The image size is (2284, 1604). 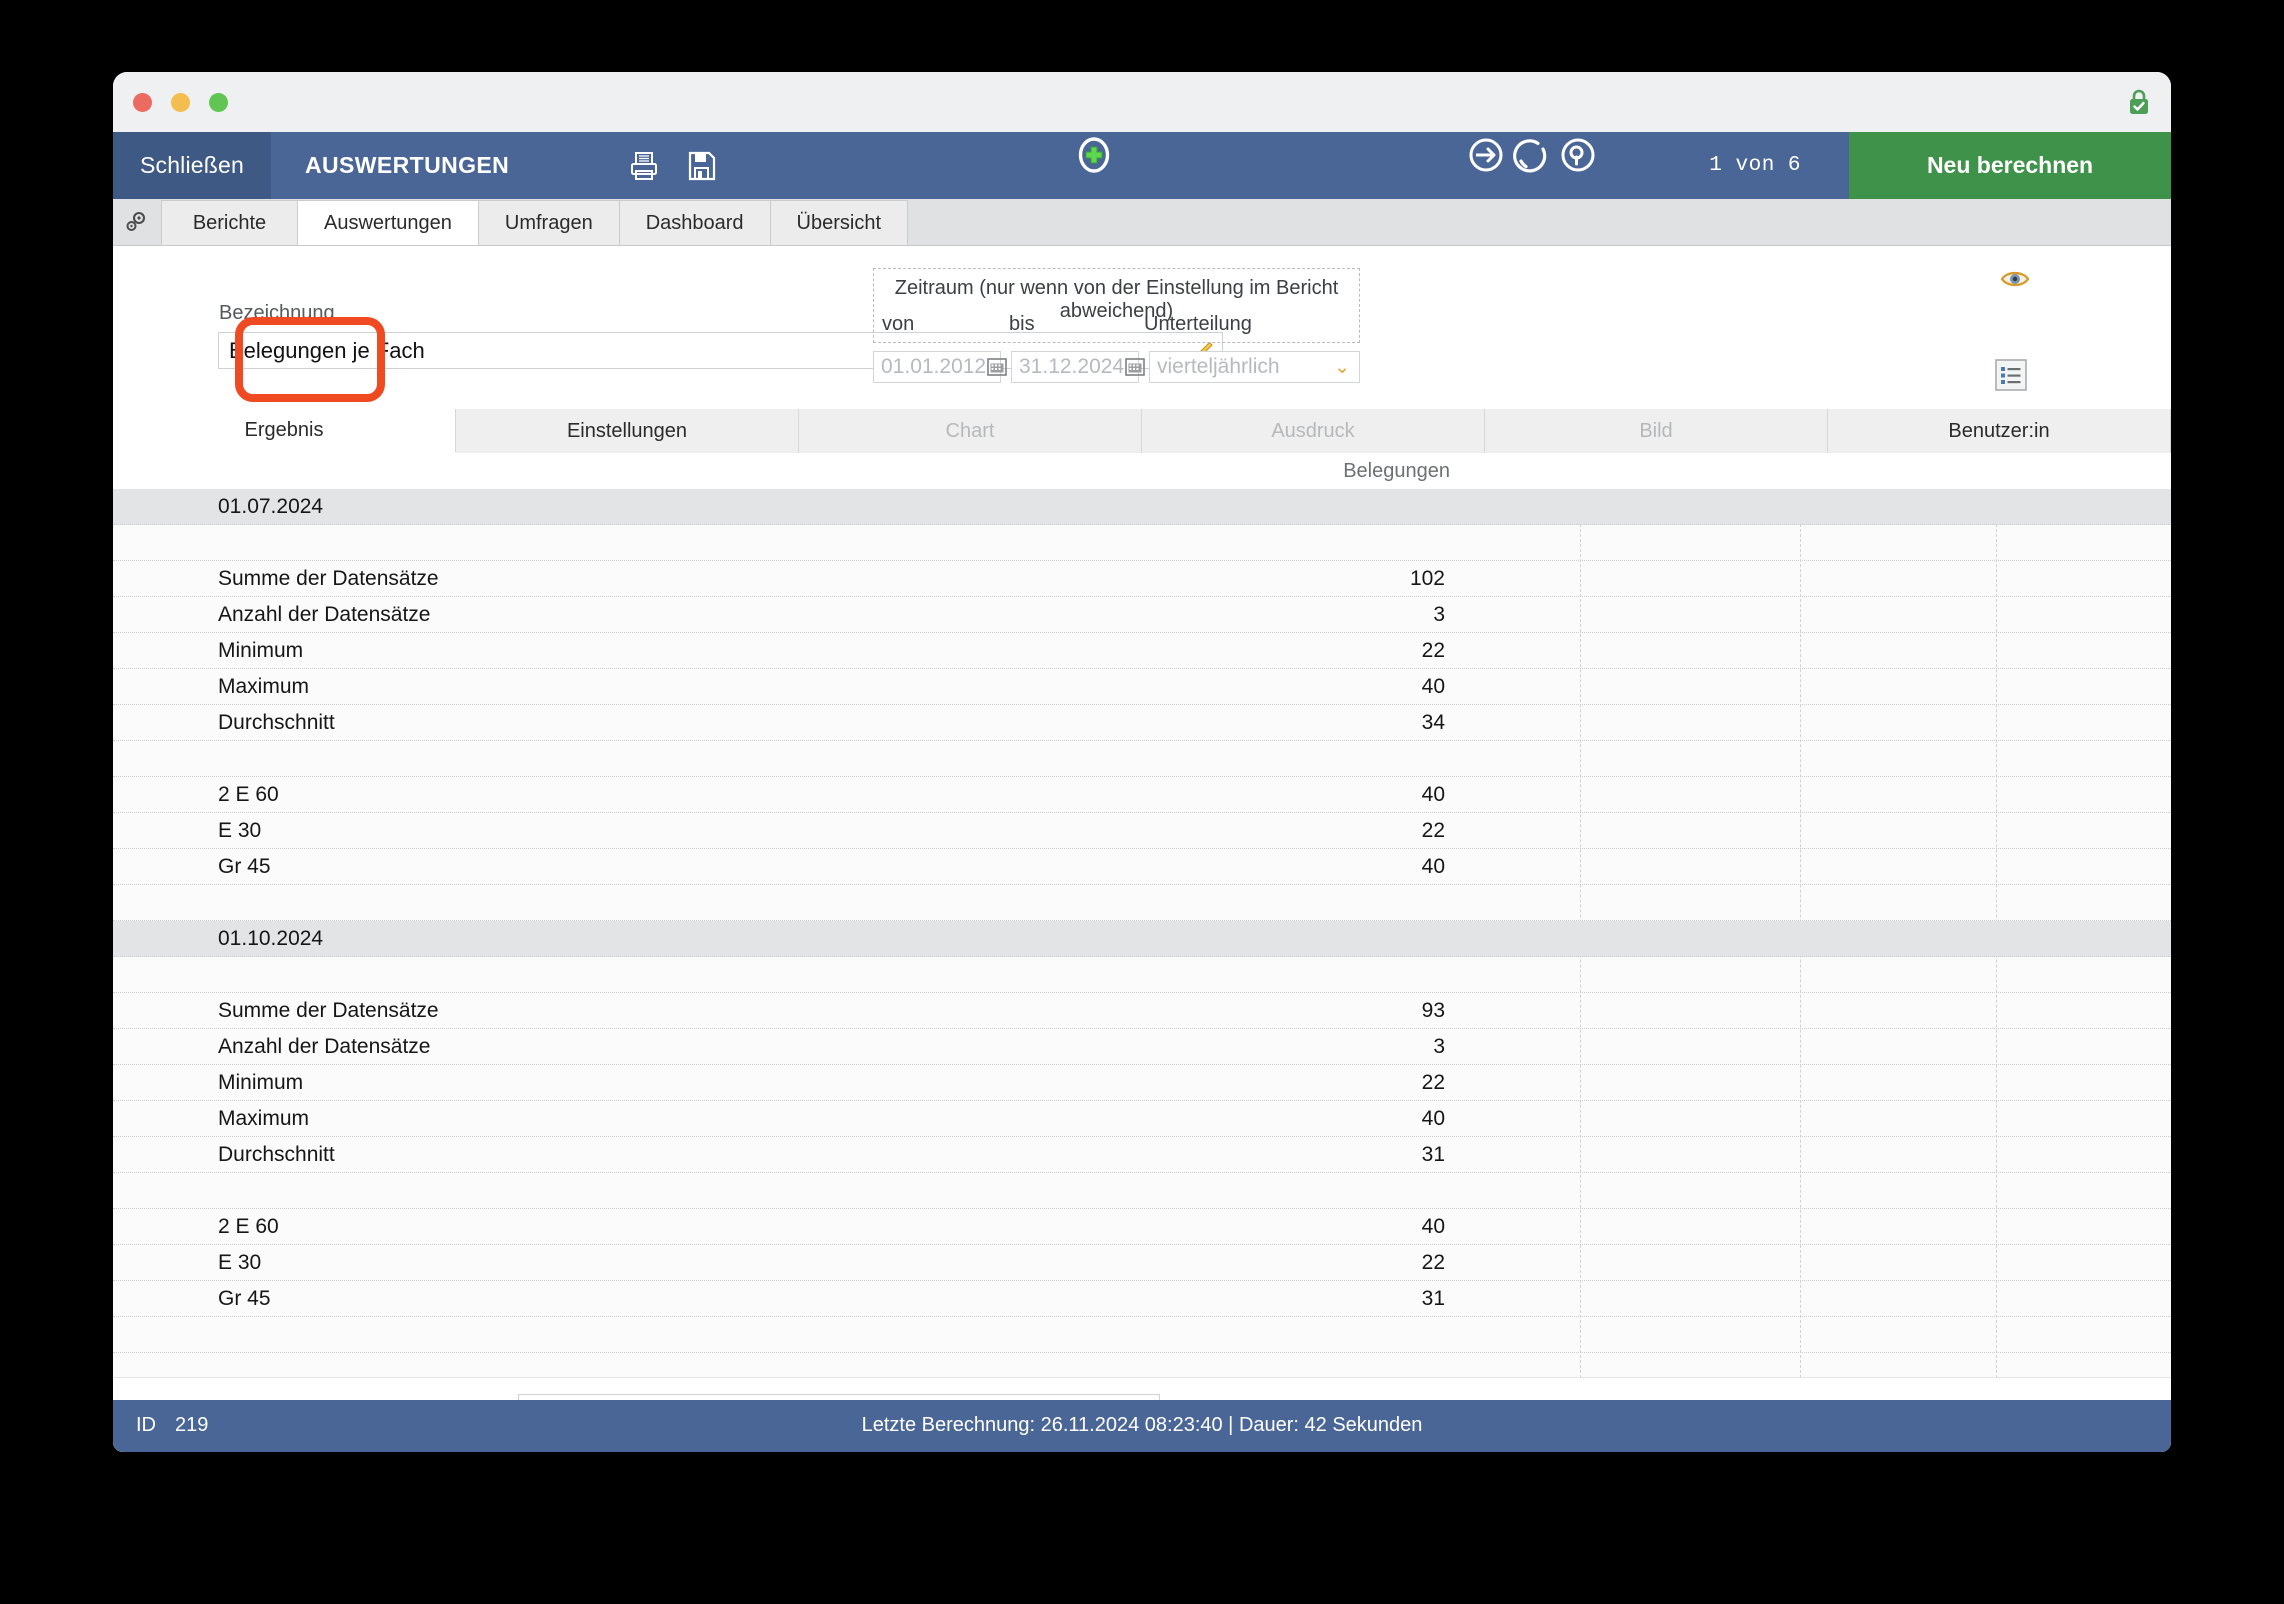 What do you see at coordinates (1486, 155) in the screenshot?
I see `goto-circle-icon` at bounding box center [1486, 155].